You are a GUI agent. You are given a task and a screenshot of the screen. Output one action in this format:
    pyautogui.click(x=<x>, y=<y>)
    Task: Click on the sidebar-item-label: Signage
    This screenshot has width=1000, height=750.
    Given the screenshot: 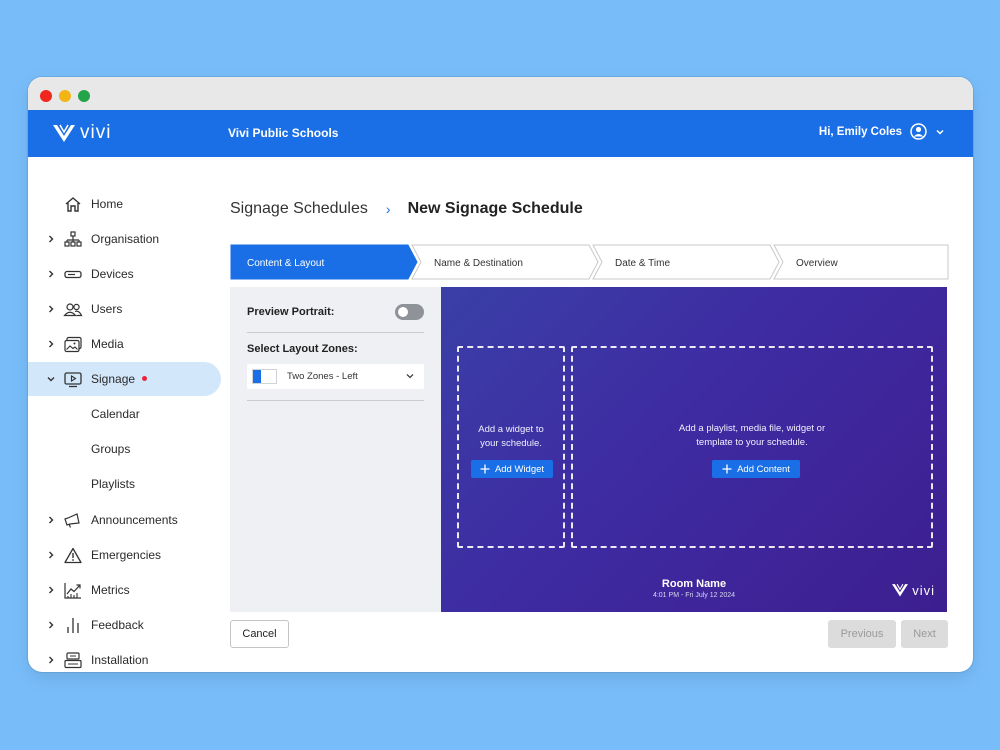 What is the action you would take?
    pyautogui.click(x=113, y=379)
    